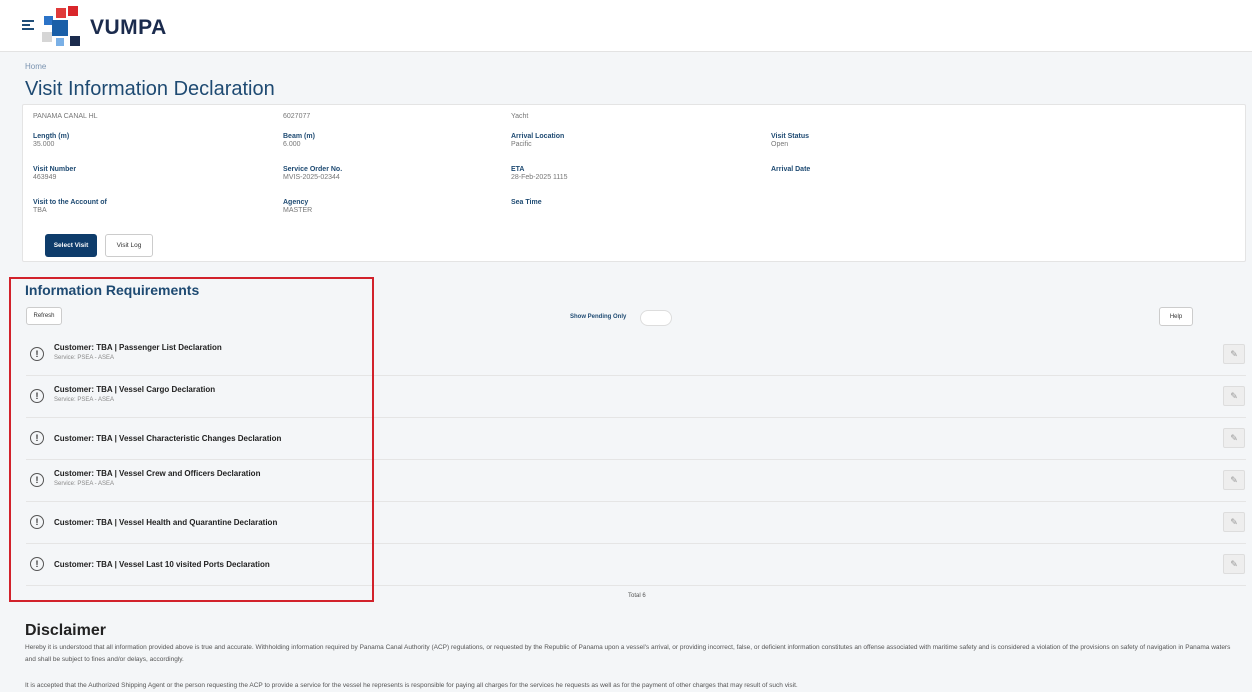 This screenshot has height=692, width=1252. Describe the element at coordinates (313, 169) in the screenshot. I see `service-order-label: Service Order No.` at that location.